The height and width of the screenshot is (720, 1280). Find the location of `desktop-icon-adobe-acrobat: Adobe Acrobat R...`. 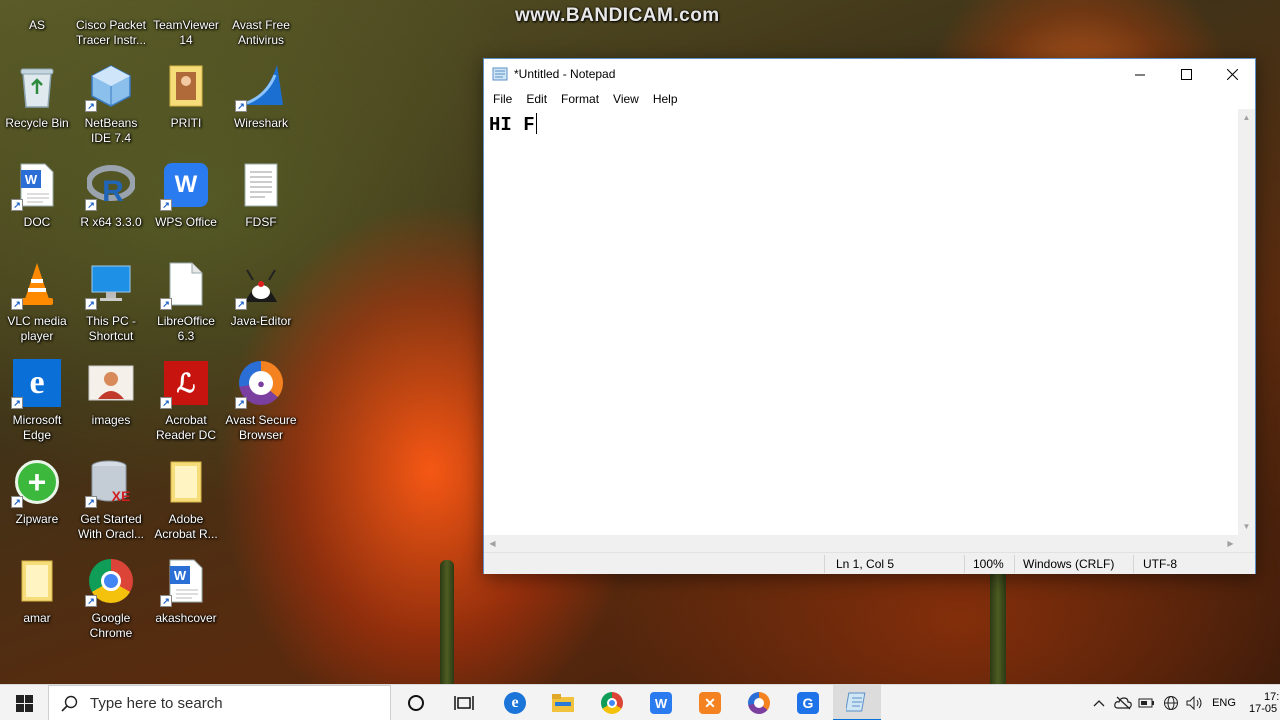

desktop-icon-adobe-acrobat: Adobe Acrobat R... is located at coordinates (186, 506).